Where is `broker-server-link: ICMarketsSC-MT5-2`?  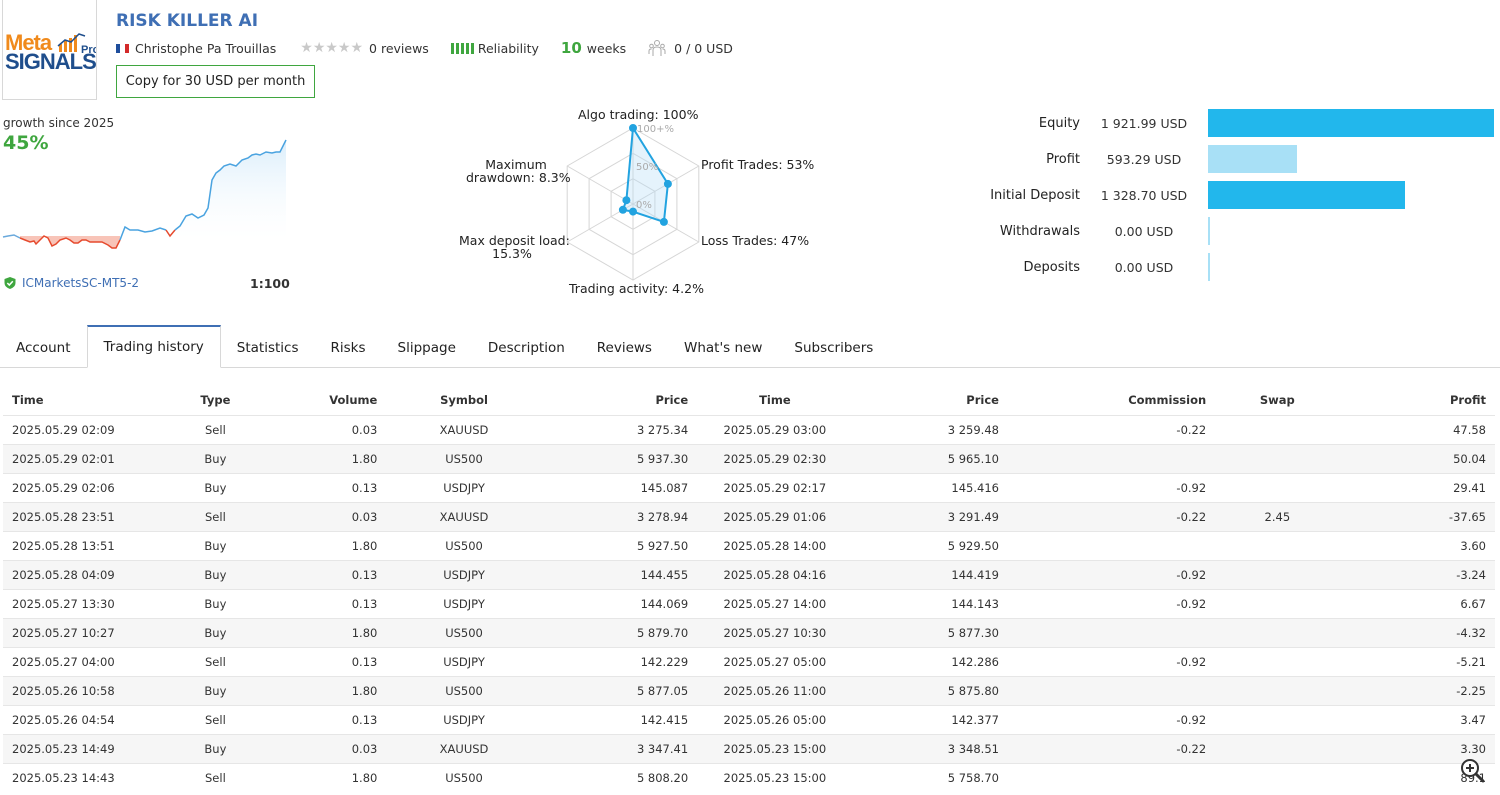 broker-server-link: ICMarketsSC-MT5-2 is located at coordinates (71, 283).